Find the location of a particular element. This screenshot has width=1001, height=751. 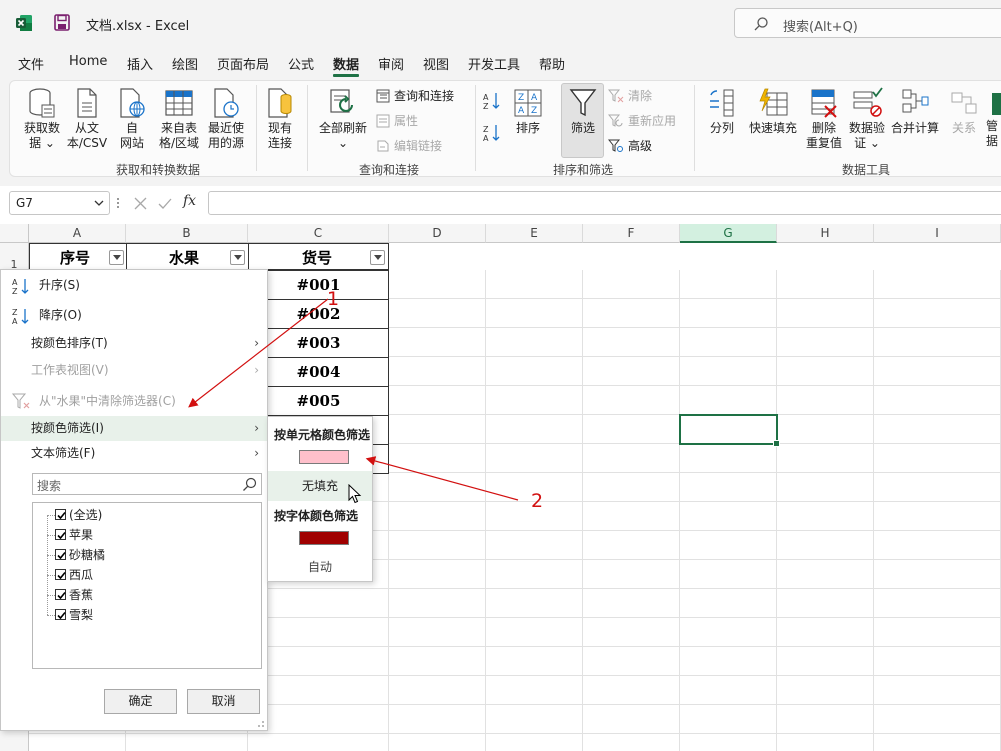

sheet-view-item: 工作表视图(V) › is located at coordinates (134, 370).